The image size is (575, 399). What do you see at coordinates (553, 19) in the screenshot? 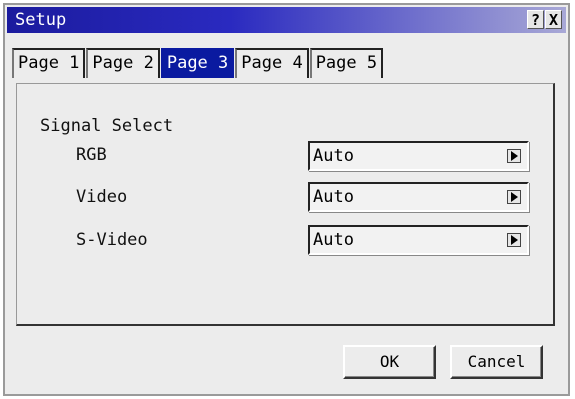
I see `close-button: X` at bounding box center [553, 19].